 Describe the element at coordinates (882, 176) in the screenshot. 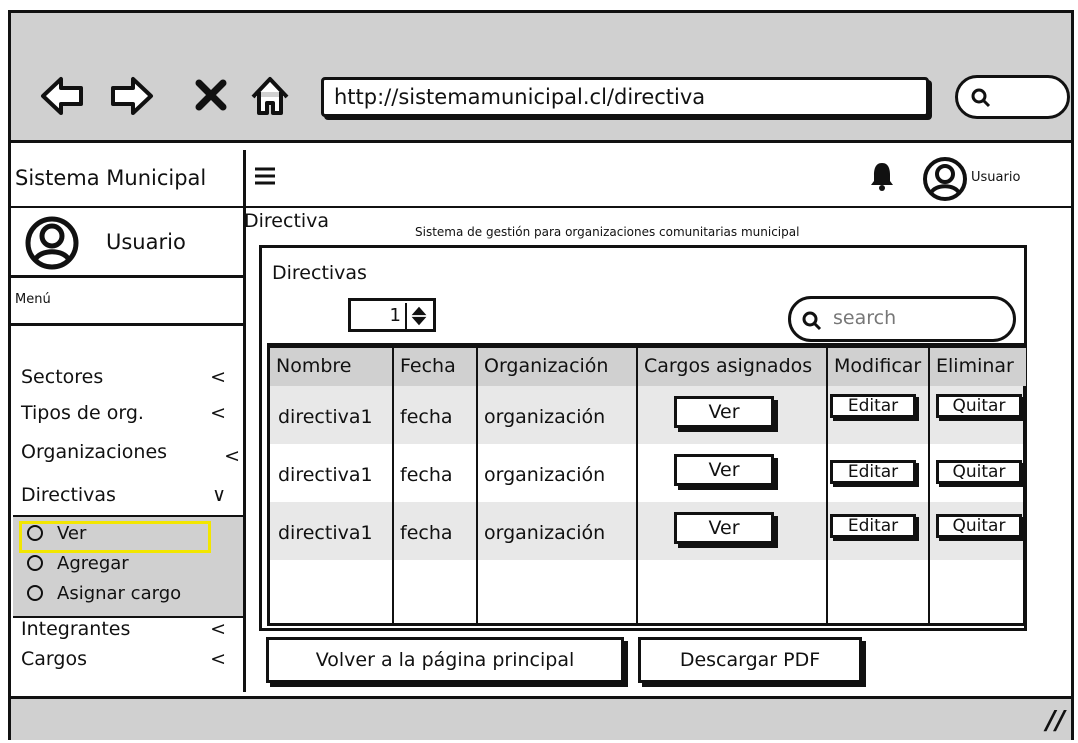

I see `bell-icon` at that location.